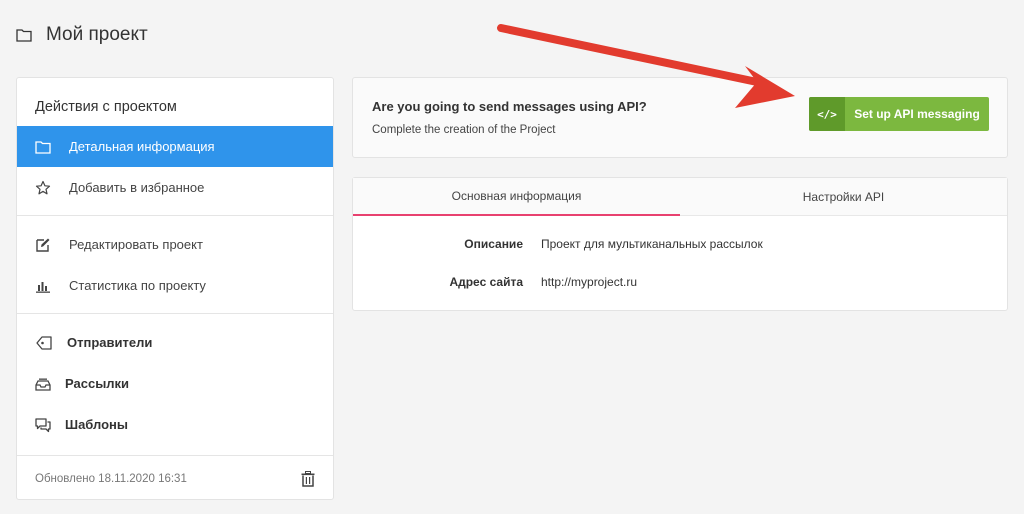 Image resolution: width=1024 pixels, height=514 pixels. What do you see at coordinates (917, 114) in the screenshot?
I see `setup-api-button-label: Set up API messaging` at bounding box center [917, 114].